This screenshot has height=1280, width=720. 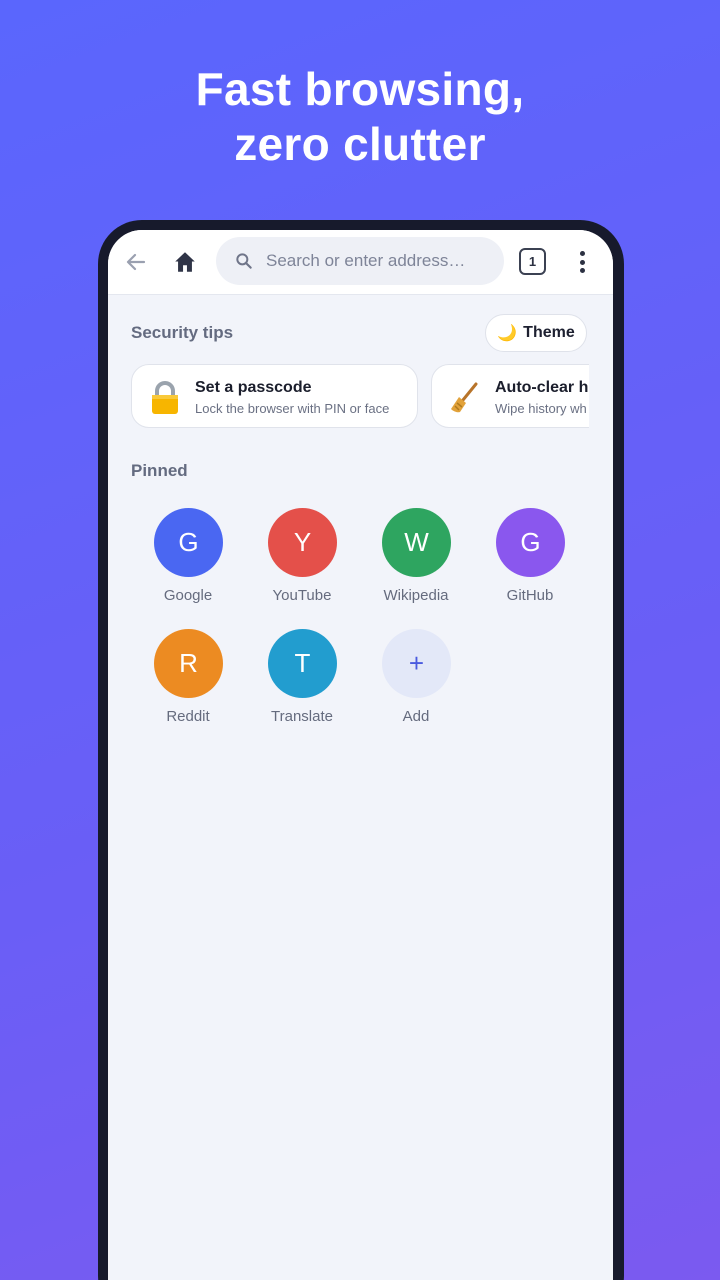 I want to click on add-pinned-site-button: + Add, so click(x=416, y=684).